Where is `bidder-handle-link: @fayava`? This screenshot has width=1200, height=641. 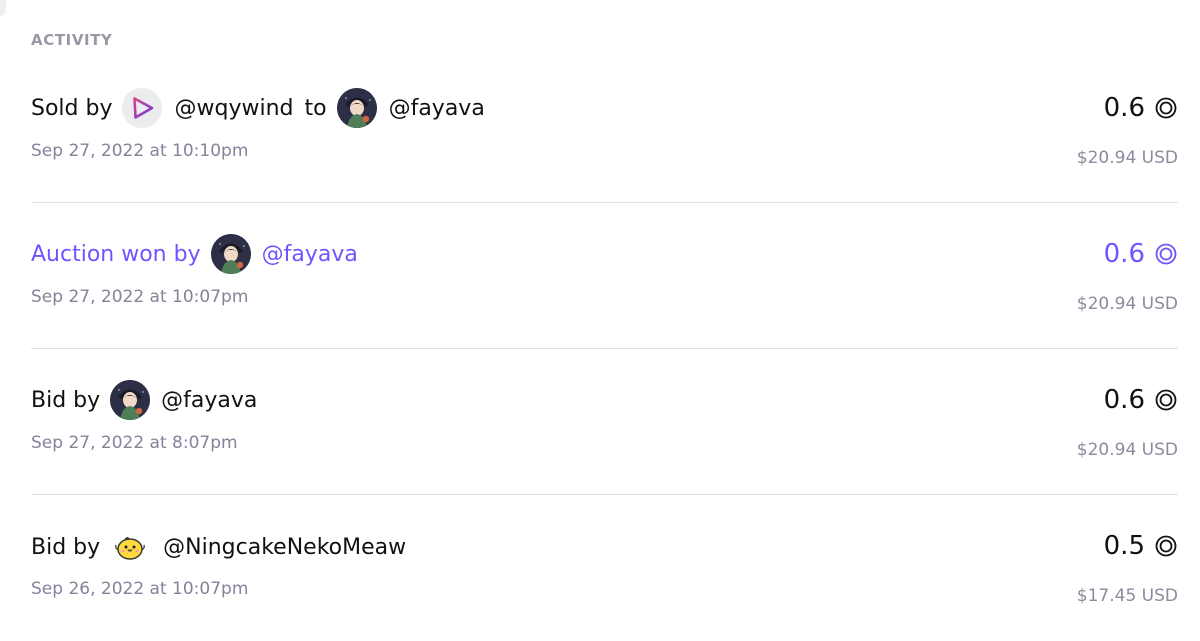
bidder-handle-link: @fayava is located at coordinates (209, 400).